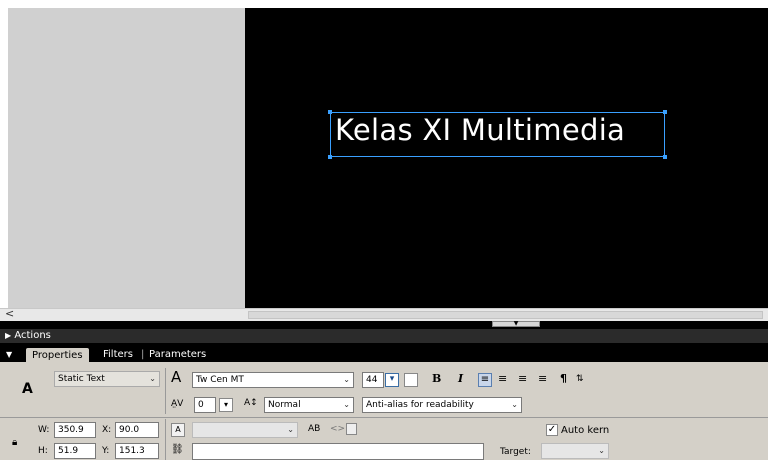 The image size is (768, 460). I want to click on auto-kern-label: Auto kern, so click(585, 430).